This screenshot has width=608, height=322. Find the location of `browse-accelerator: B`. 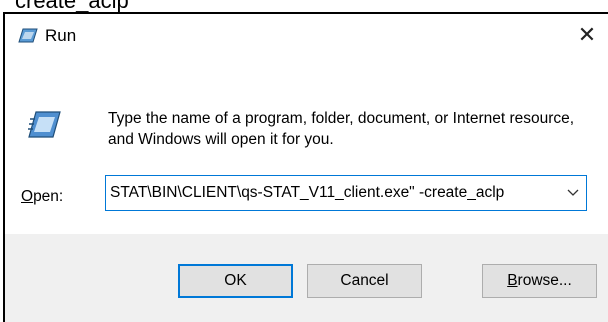

browse-accelerator: B is located at coordinates (512, 280).